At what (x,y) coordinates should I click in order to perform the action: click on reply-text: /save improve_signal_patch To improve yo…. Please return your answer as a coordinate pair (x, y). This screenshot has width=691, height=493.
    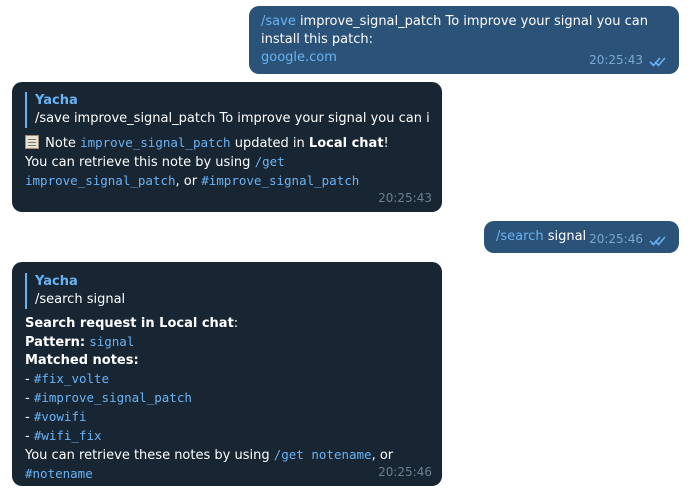
    Looking at the image, I should click on (232, 118).